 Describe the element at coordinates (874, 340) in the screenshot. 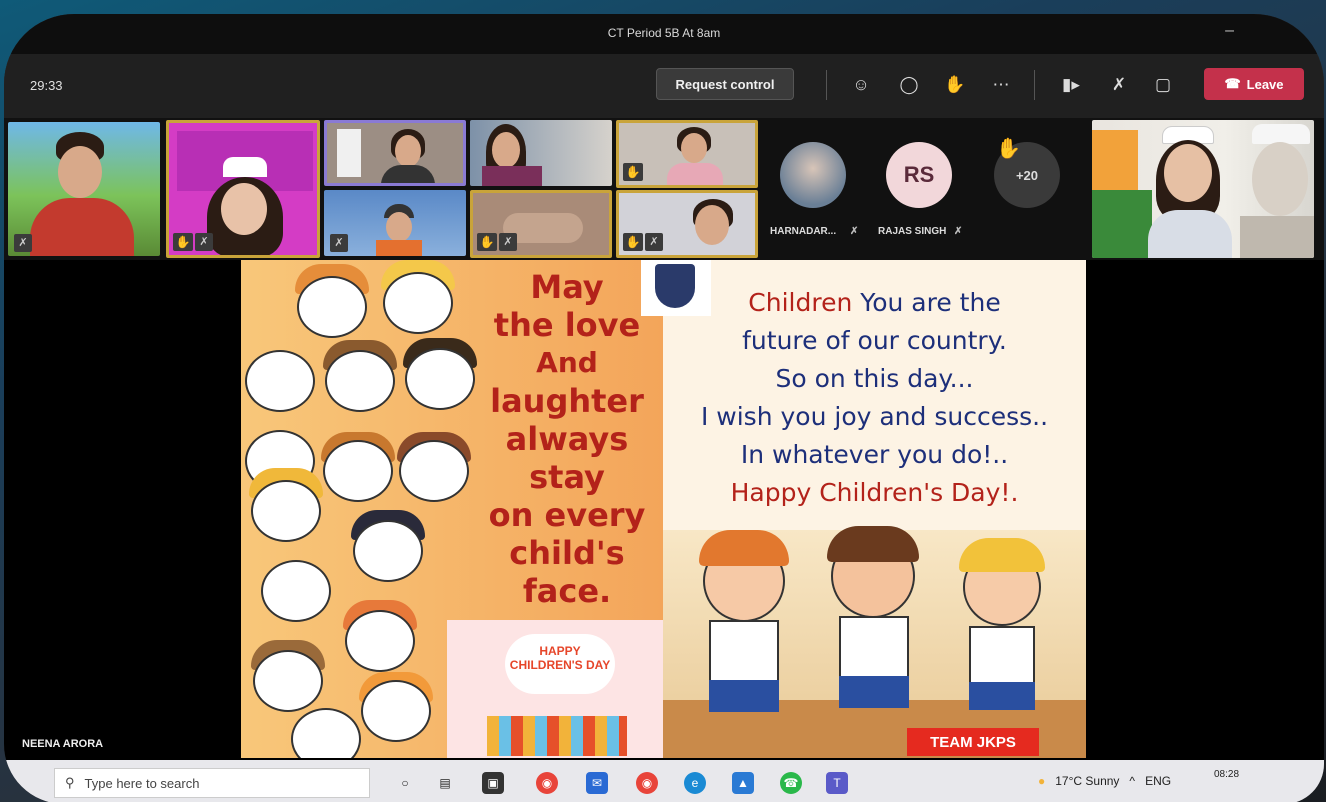

I see `message-line: future of our country.` at that location.